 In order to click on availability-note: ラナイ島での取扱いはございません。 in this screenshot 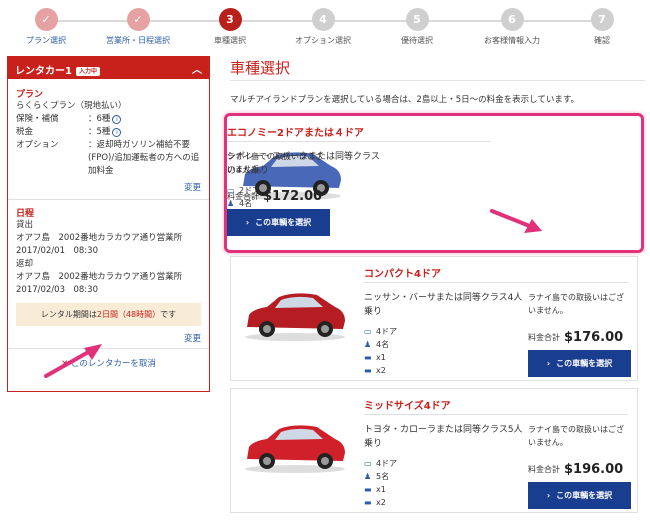, I will do `click(576, 436)`.